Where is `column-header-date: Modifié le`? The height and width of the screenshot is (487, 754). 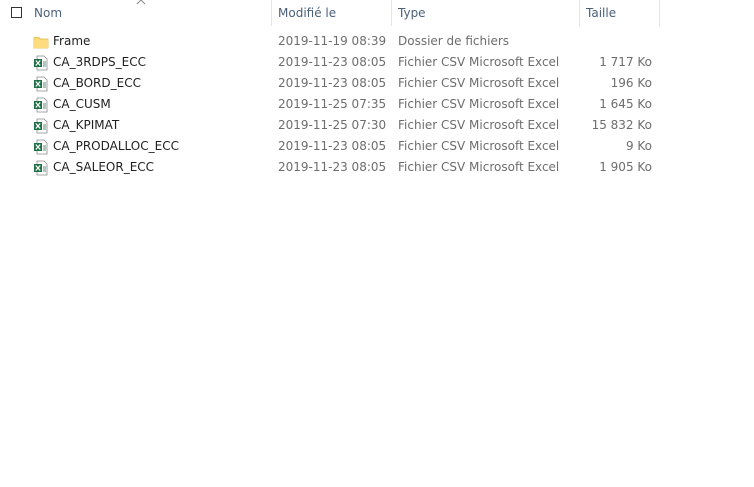
column-header-date: Modifié le is located at coordinates (307, 13).